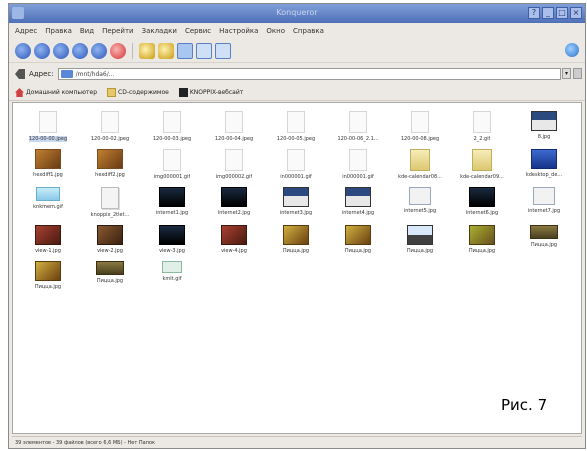 This screenshot has height=451, width=587. I want to click on file-item: 120-00-05.jpeg, so click(296, 126).